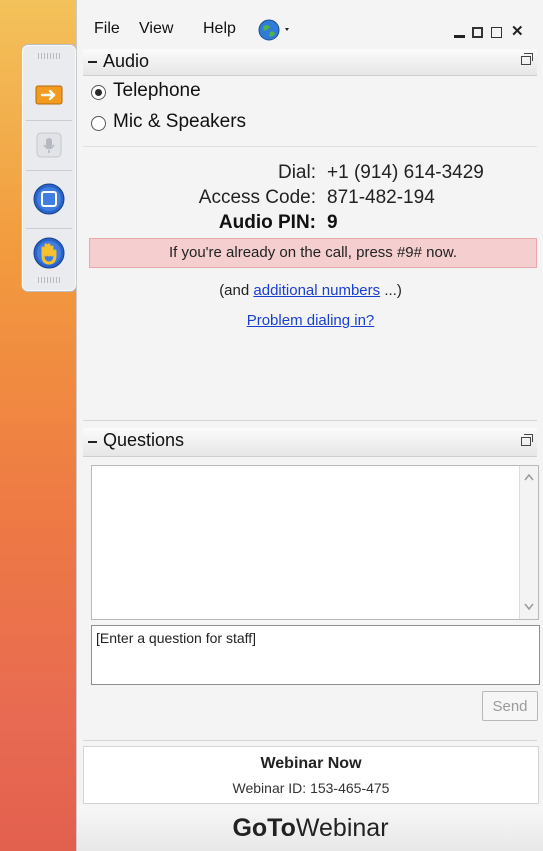 Image resolution: width=543 pixels, height=851 pixels. Describe the element at coordinates (310, 62) in the screenshot. I see `audio-panel-header: Audio` at that location.